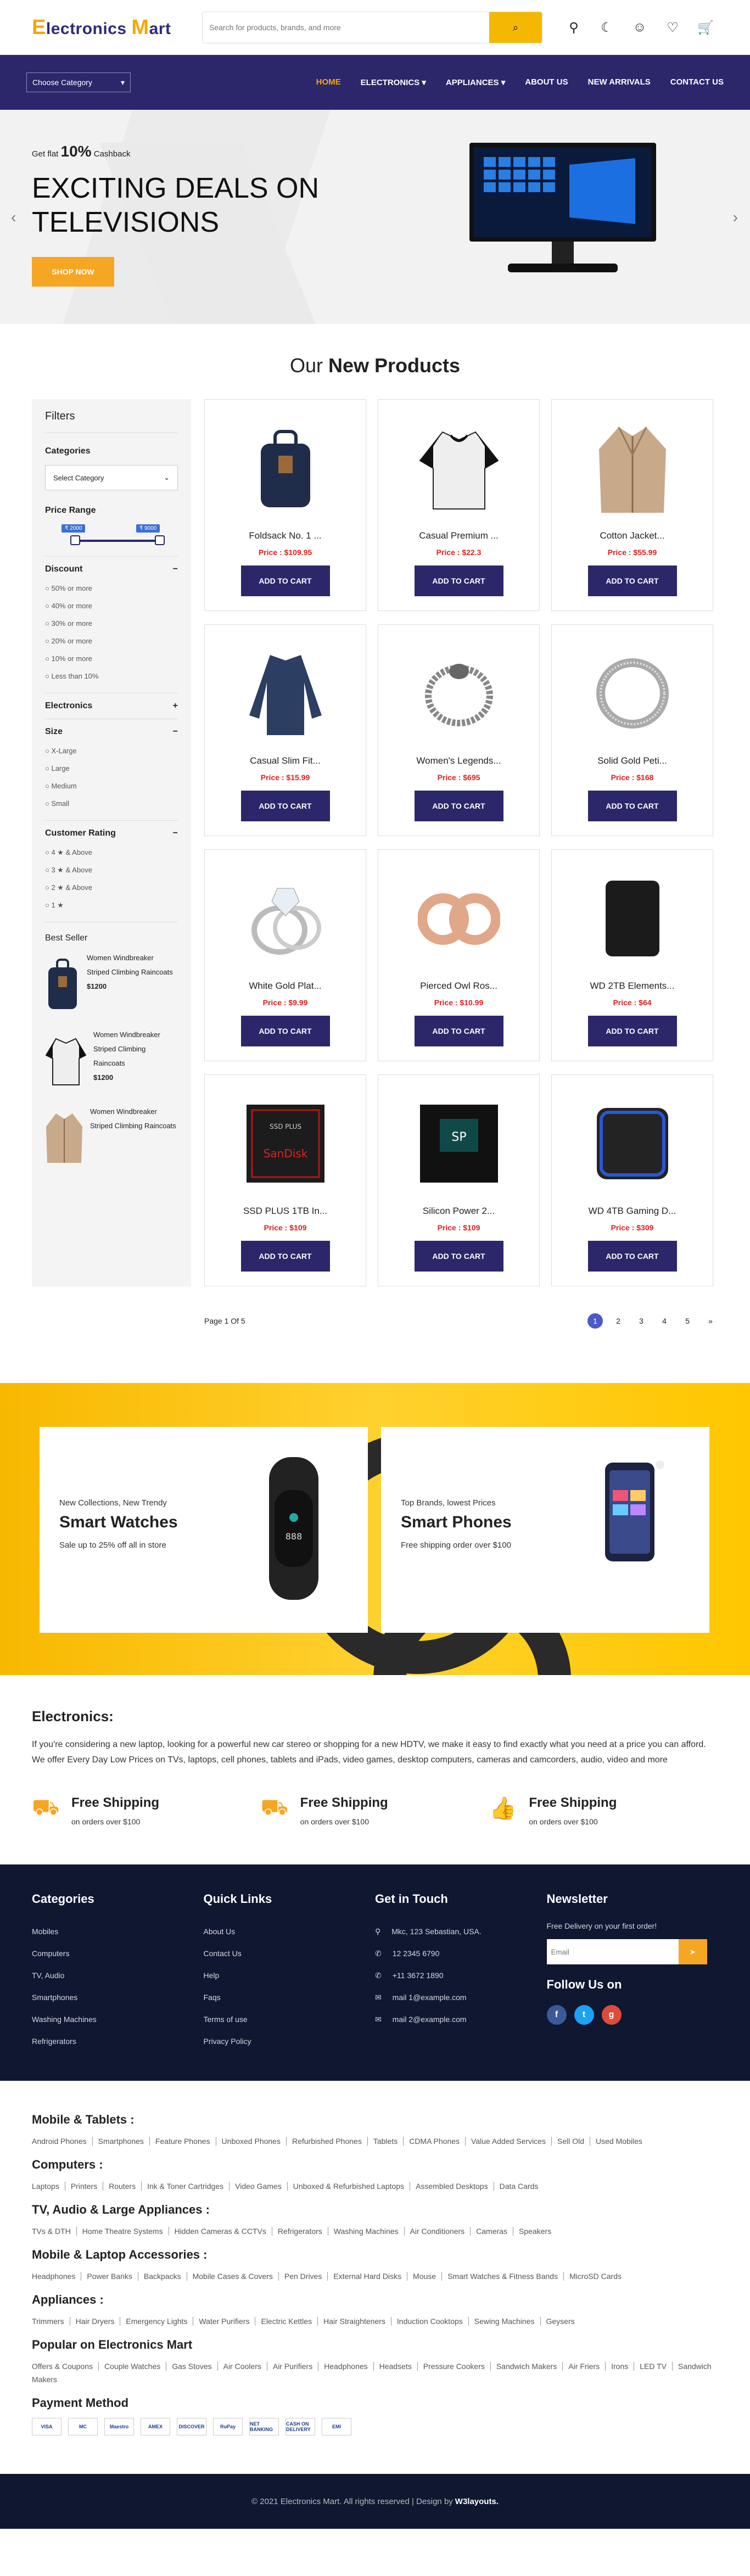 This screenshot has height=2576, width=750. What do you see at coordinates (705, 28) in the screenshot?
I see `cart-icon: 🛒` at bounding box center [705, 28].